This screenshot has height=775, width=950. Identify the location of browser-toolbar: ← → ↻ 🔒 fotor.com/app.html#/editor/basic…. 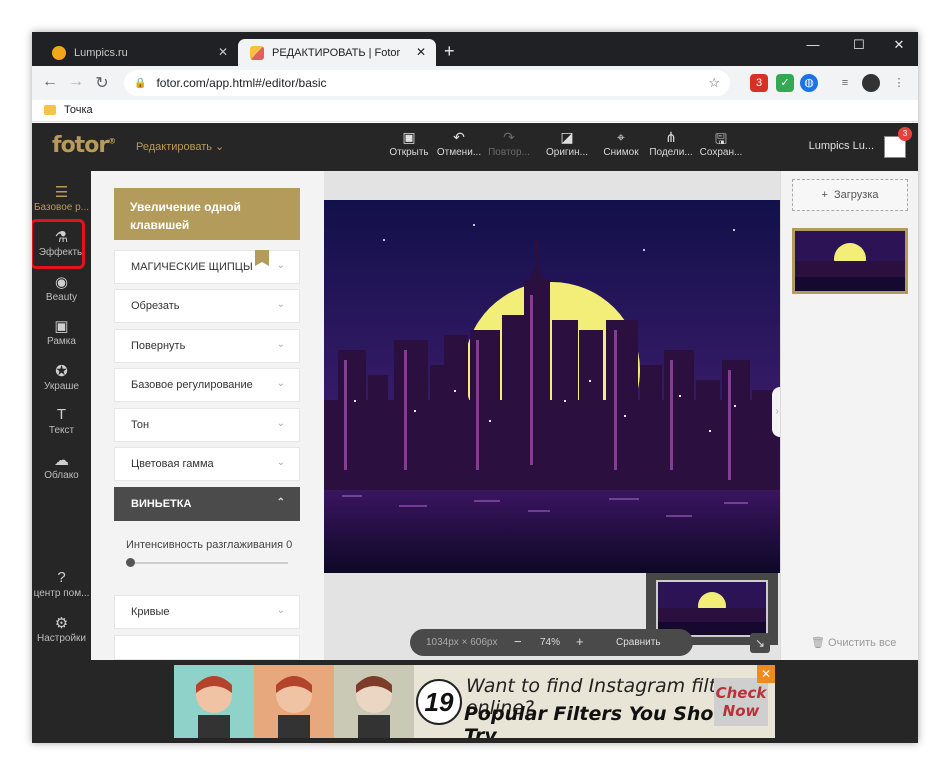
(475, 83).